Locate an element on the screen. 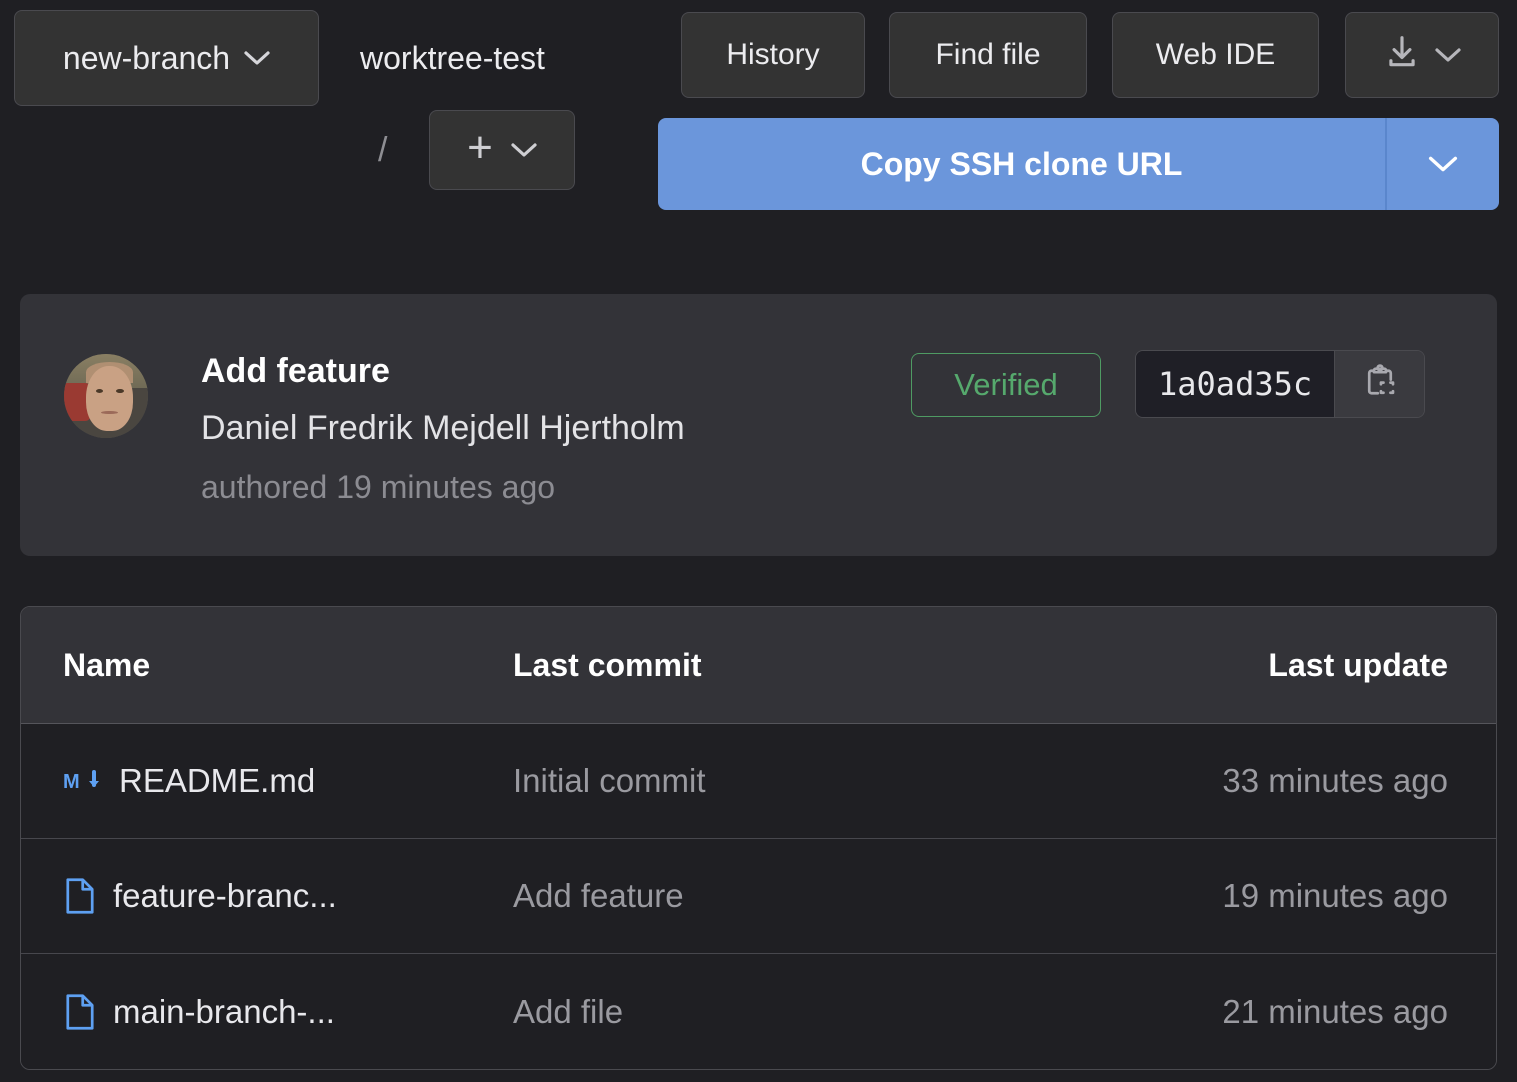 This screenshot has width=1517, height=1082. svg-text: M is located at coordinates (71, 782).